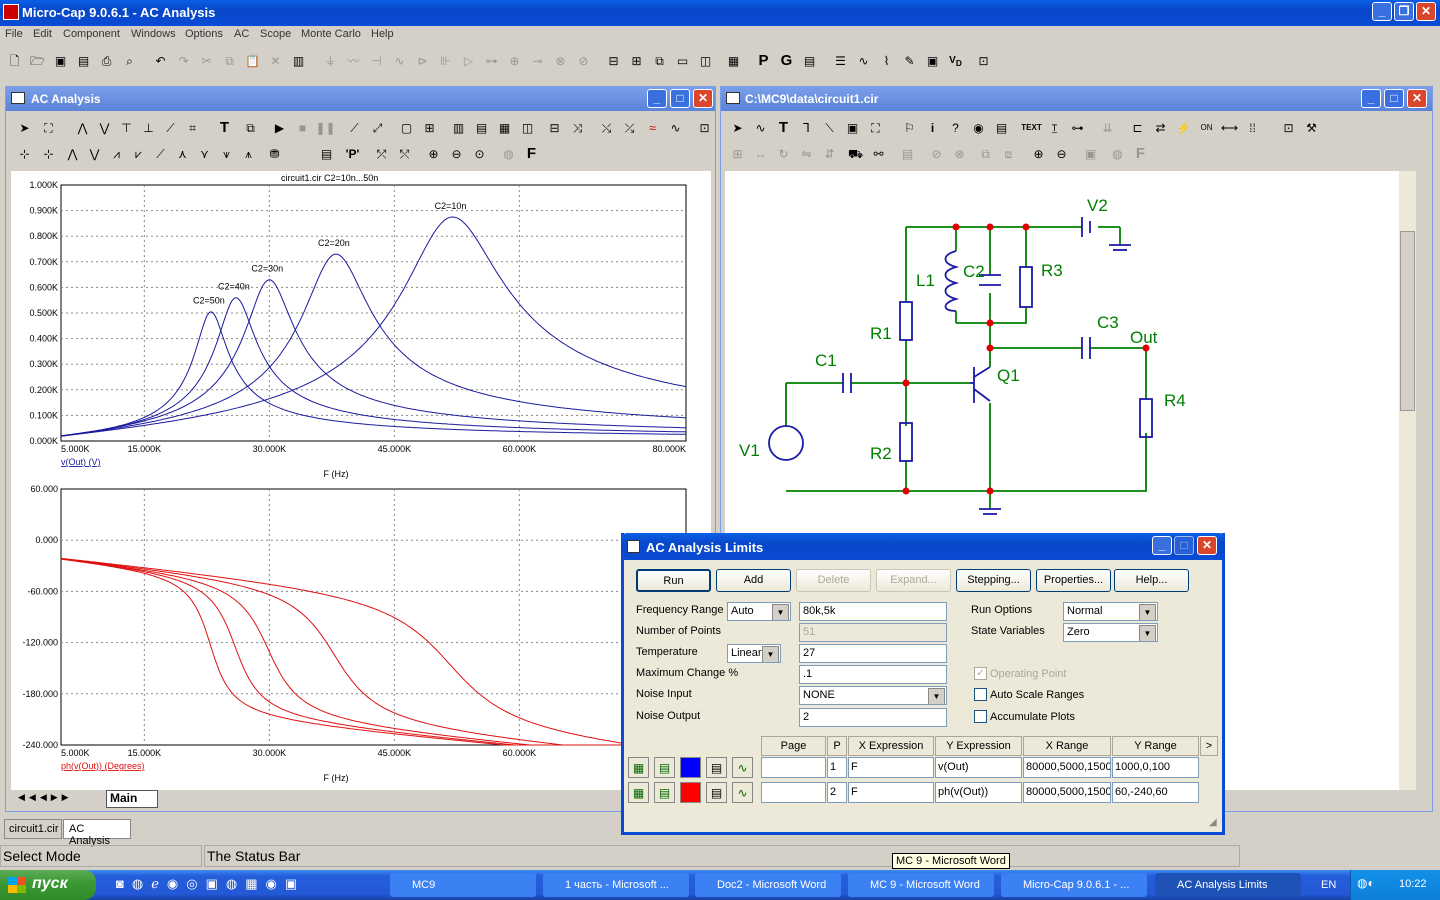 The image size is (1440, 900). I want to click on pause-icon: ❚❚, so click(325, 128).